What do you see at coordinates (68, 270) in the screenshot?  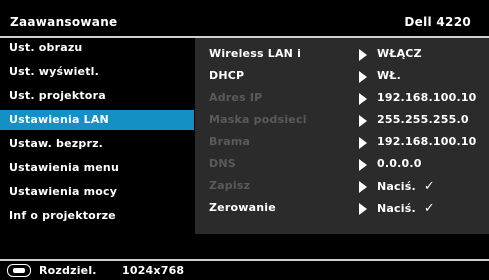 I see `resolution-label: Rozdziel.` at bounding box center [68, 270].